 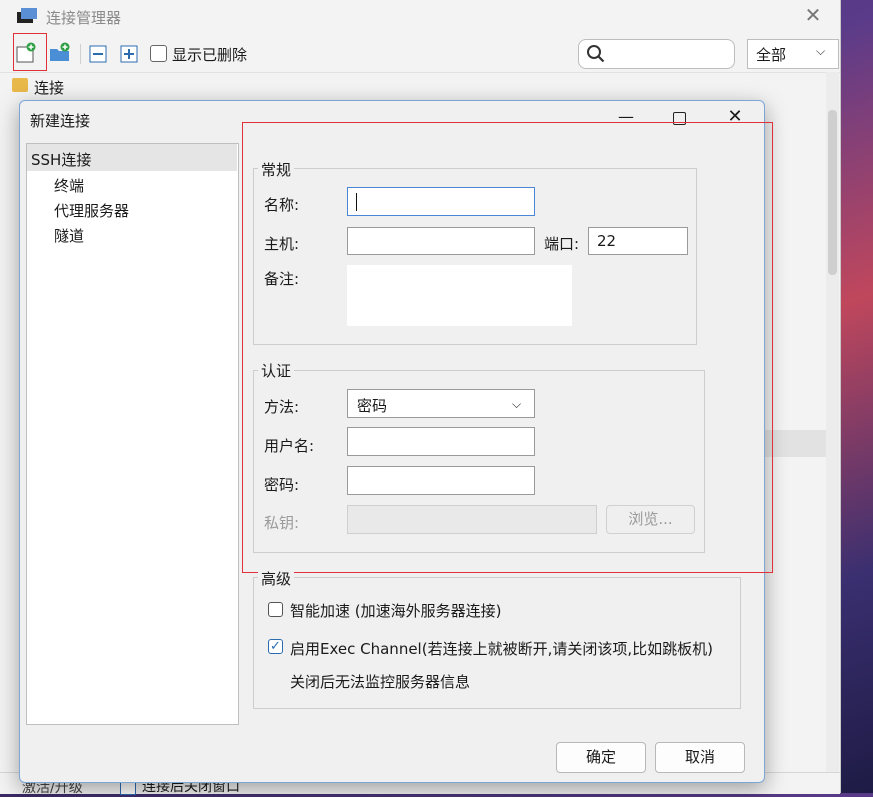 What do you see at coordinates (60, 53) in the screenshot?
I see `new-folder-icon` at bounding box center [60, 53].